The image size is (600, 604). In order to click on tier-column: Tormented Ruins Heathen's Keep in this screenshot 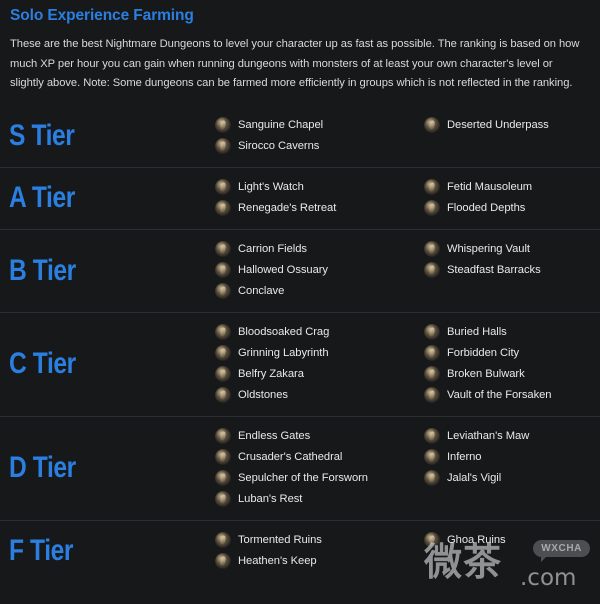, I will do `click(319, 551)`.